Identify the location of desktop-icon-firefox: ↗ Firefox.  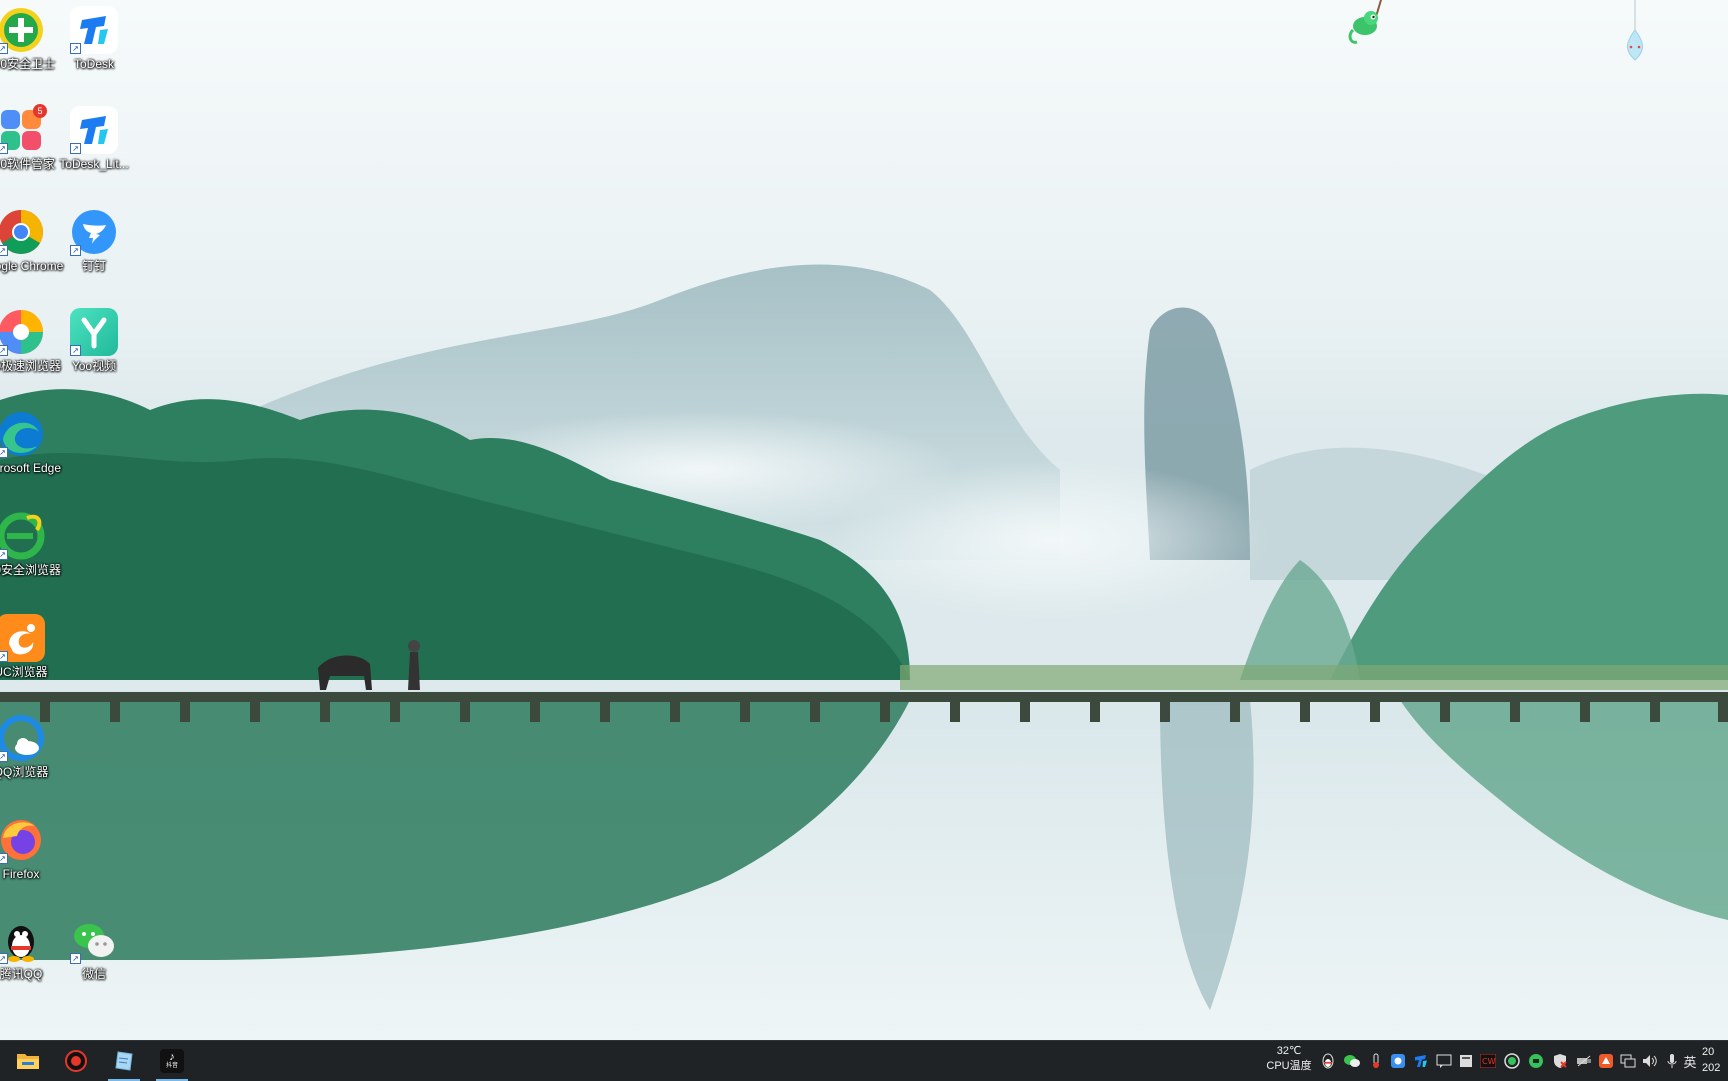
(32, 849).